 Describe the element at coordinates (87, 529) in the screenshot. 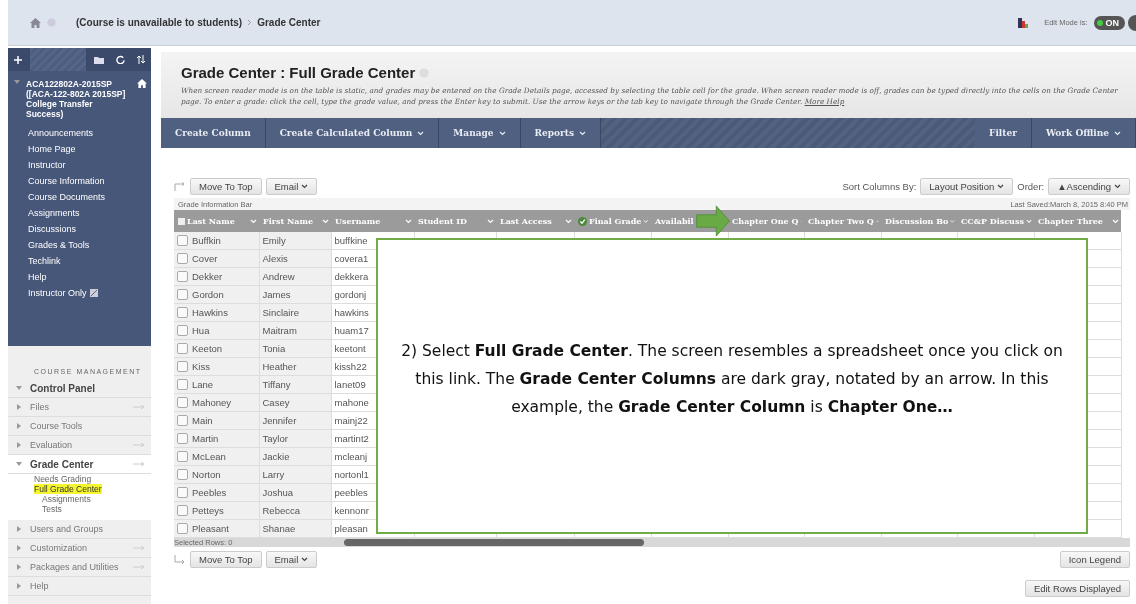

I see `panel-item: Users and Groups` at that location.